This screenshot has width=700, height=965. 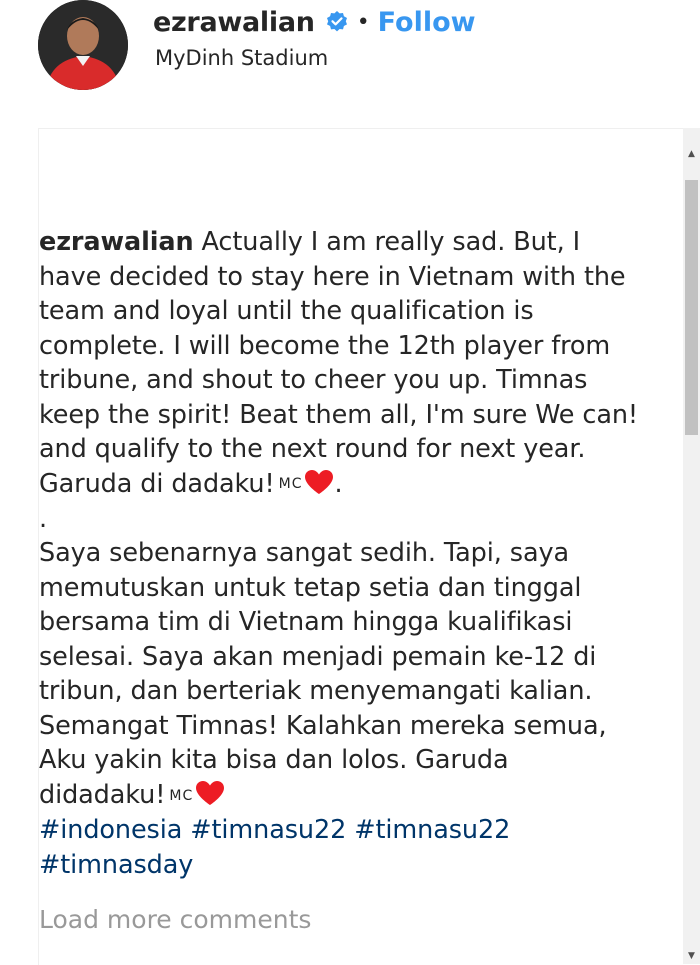 What do you see at coordinates (350, 64) in the screenshot?
I see `post-header: ezrawalian • Follow MyDinh Stadium` at bounding box center [350, 64].